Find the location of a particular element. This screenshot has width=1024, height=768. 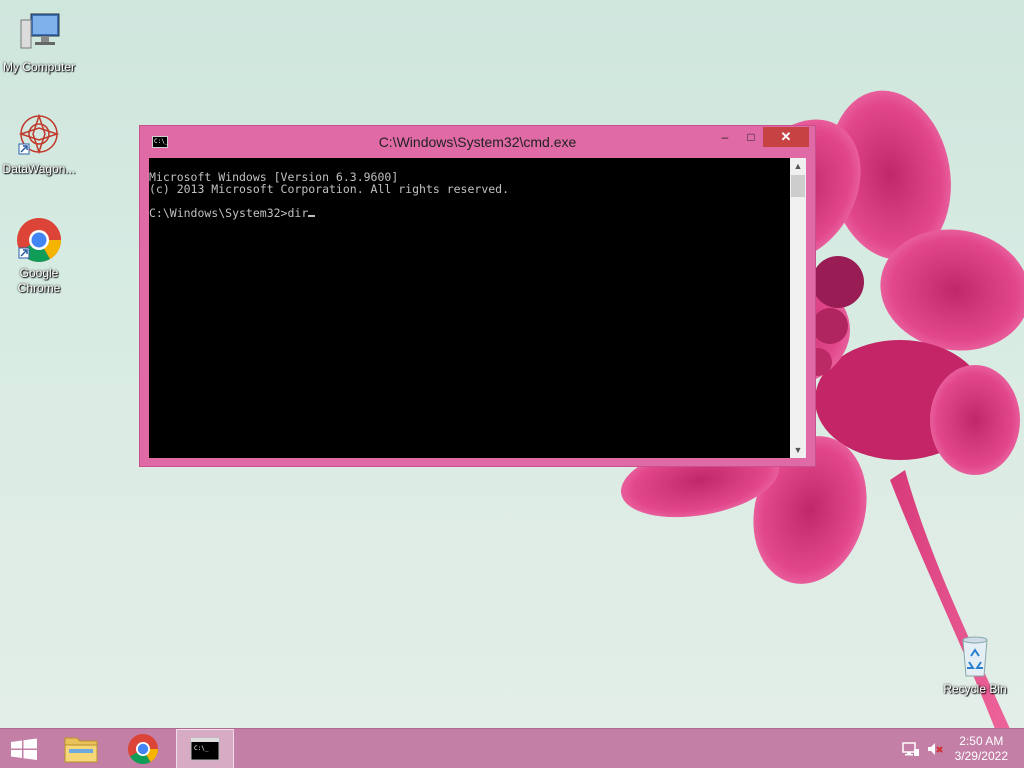

minimize-button: – is located at coordinates (725, 137).